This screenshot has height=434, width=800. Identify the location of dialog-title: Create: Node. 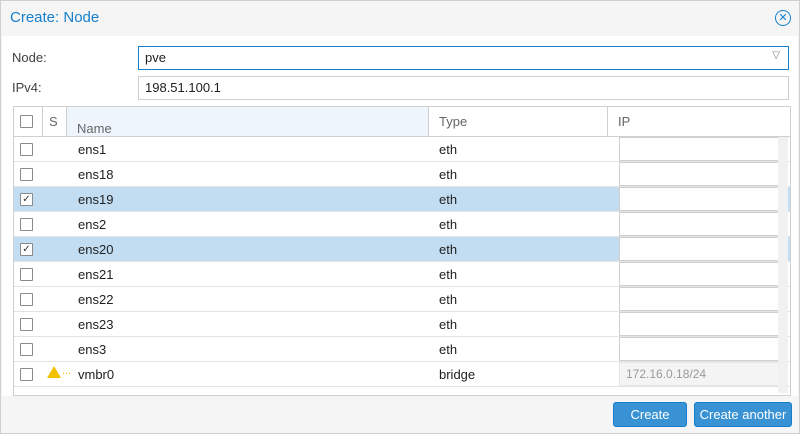
(55, 17).